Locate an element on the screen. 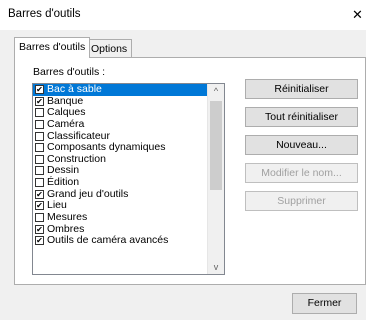 This screenshot has height=320, width=366. title-bar: Barres d'outils ✕ is located at coordinates (183, 15).